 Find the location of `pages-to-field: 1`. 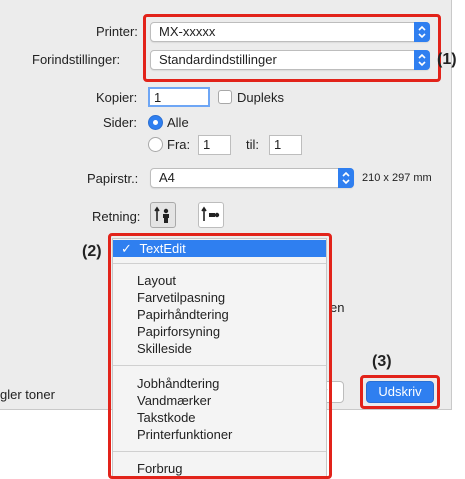

pages-to-field: 1 is located at coordinates (285, 145).